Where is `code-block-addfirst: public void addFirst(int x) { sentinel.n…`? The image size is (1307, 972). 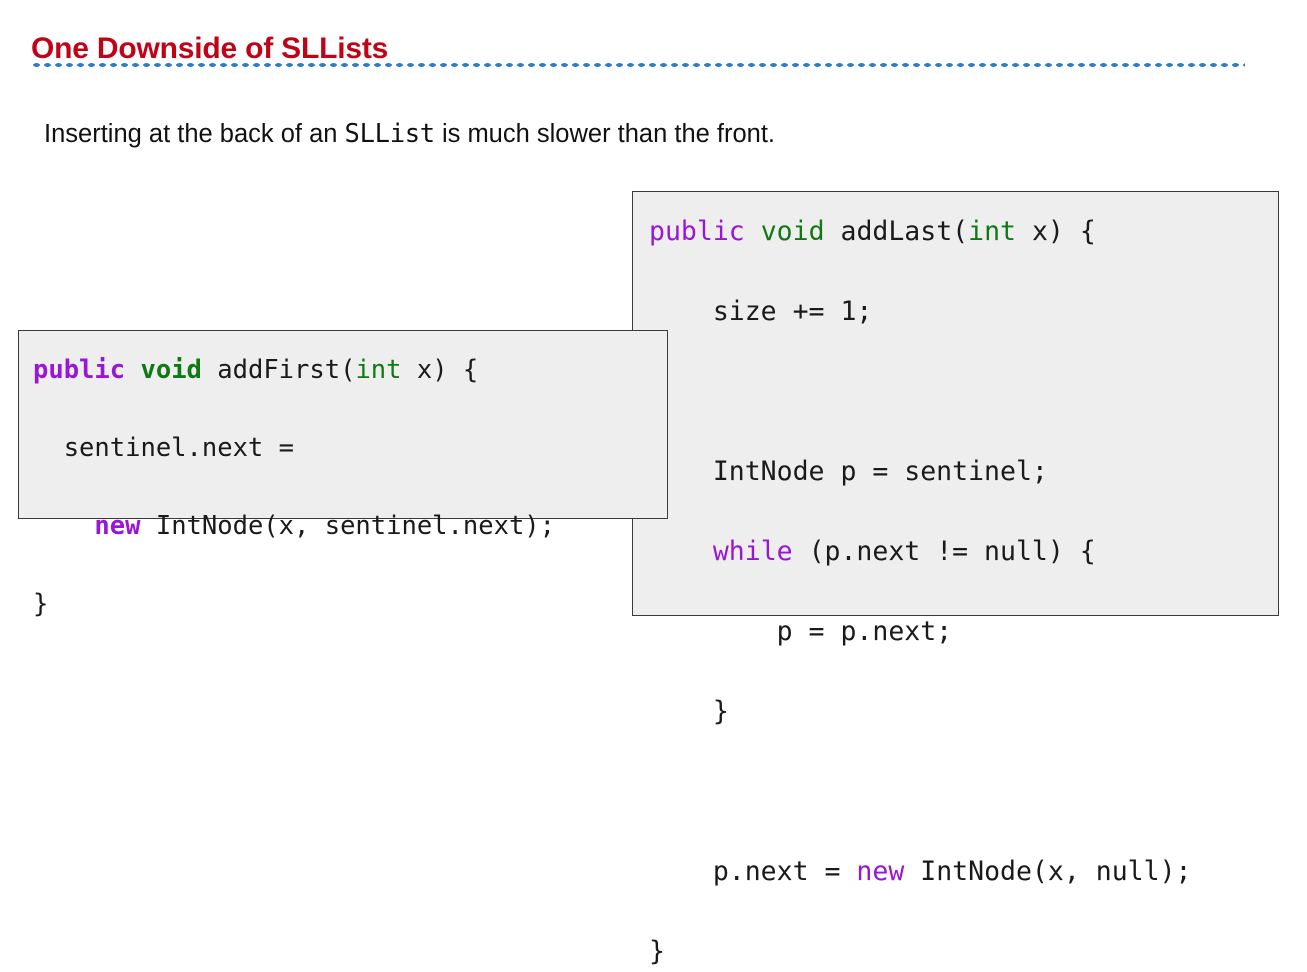
code-block-addfirst: public void addFirst(int x) { sentinel.n… is located at coordinates (343, 474).